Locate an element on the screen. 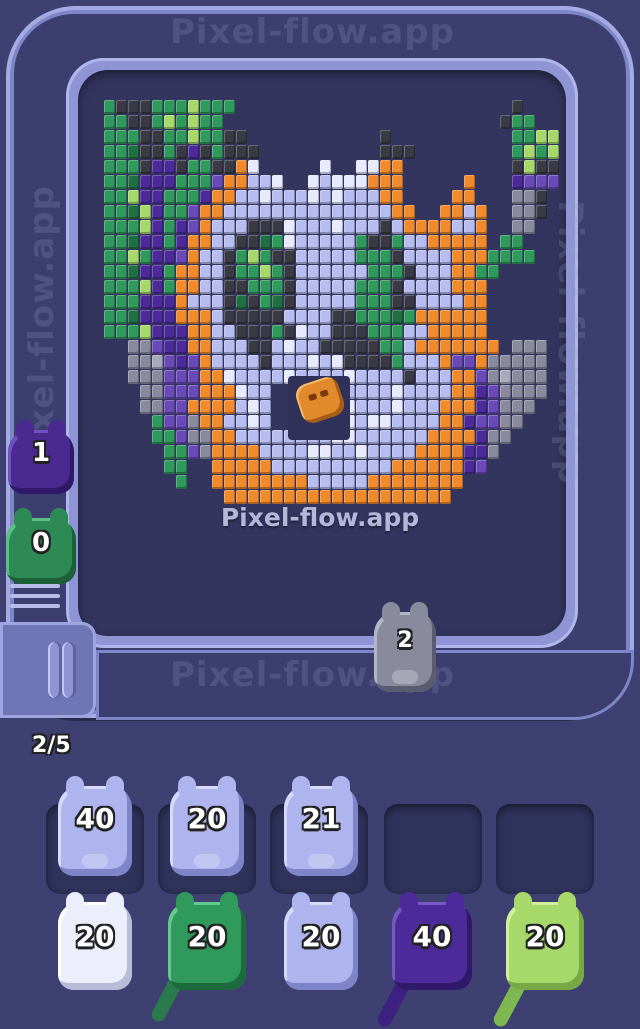 The width and height of the screenshot is (640, 1029). holding-shooter: 40 is located at coordinates (95, 826).